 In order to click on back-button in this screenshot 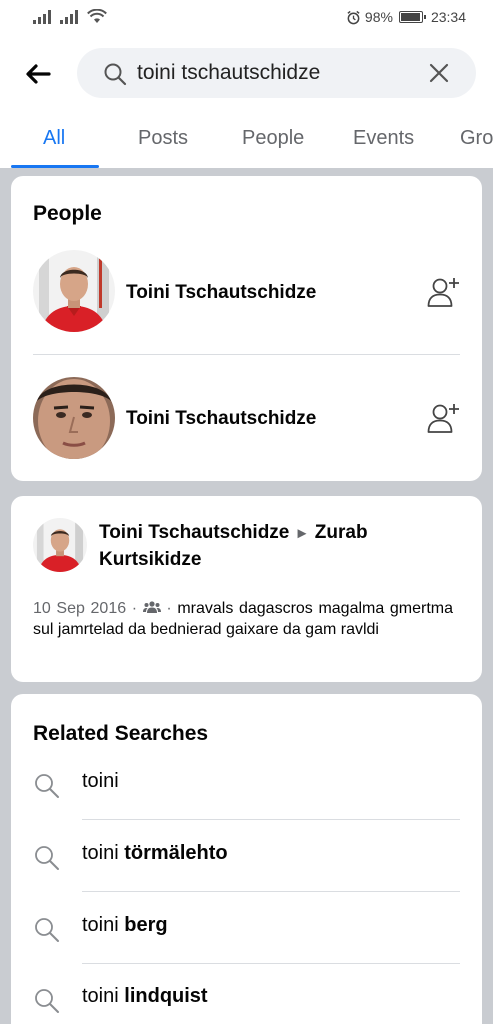, I will do `click(38, 74)`.